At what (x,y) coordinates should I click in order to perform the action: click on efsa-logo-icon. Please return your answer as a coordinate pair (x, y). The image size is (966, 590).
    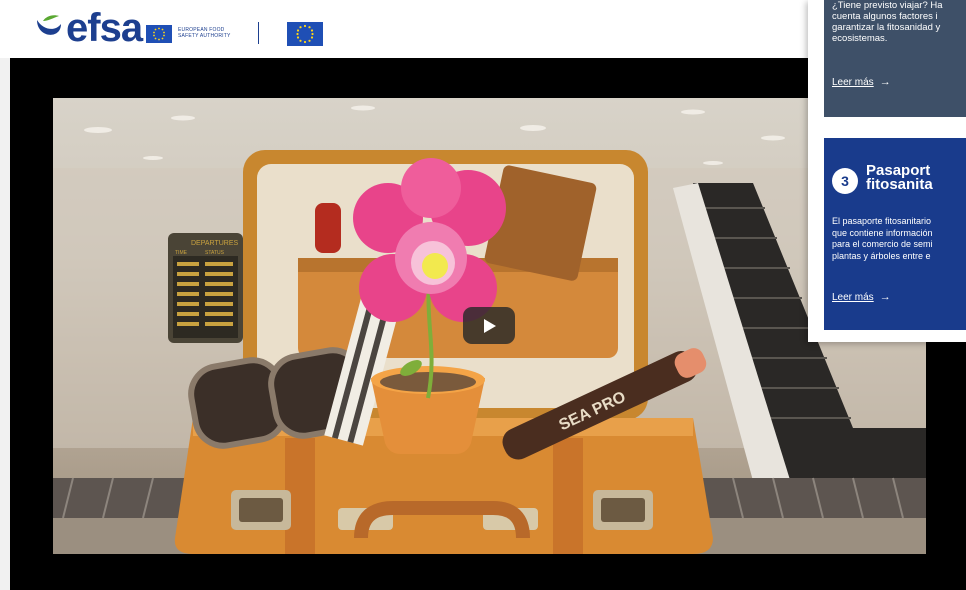
    Looking at the image, I should click on (49, 25).